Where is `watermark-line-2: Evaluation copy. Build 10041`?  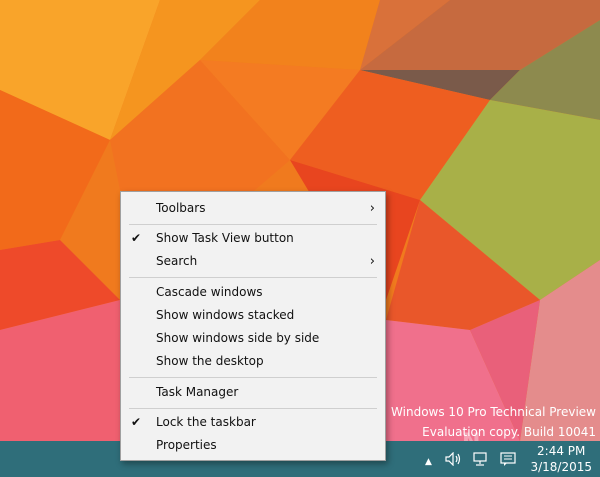
watermark-line-2: Evaluation copy. Build 10041 is located at coordinates (509, 432).